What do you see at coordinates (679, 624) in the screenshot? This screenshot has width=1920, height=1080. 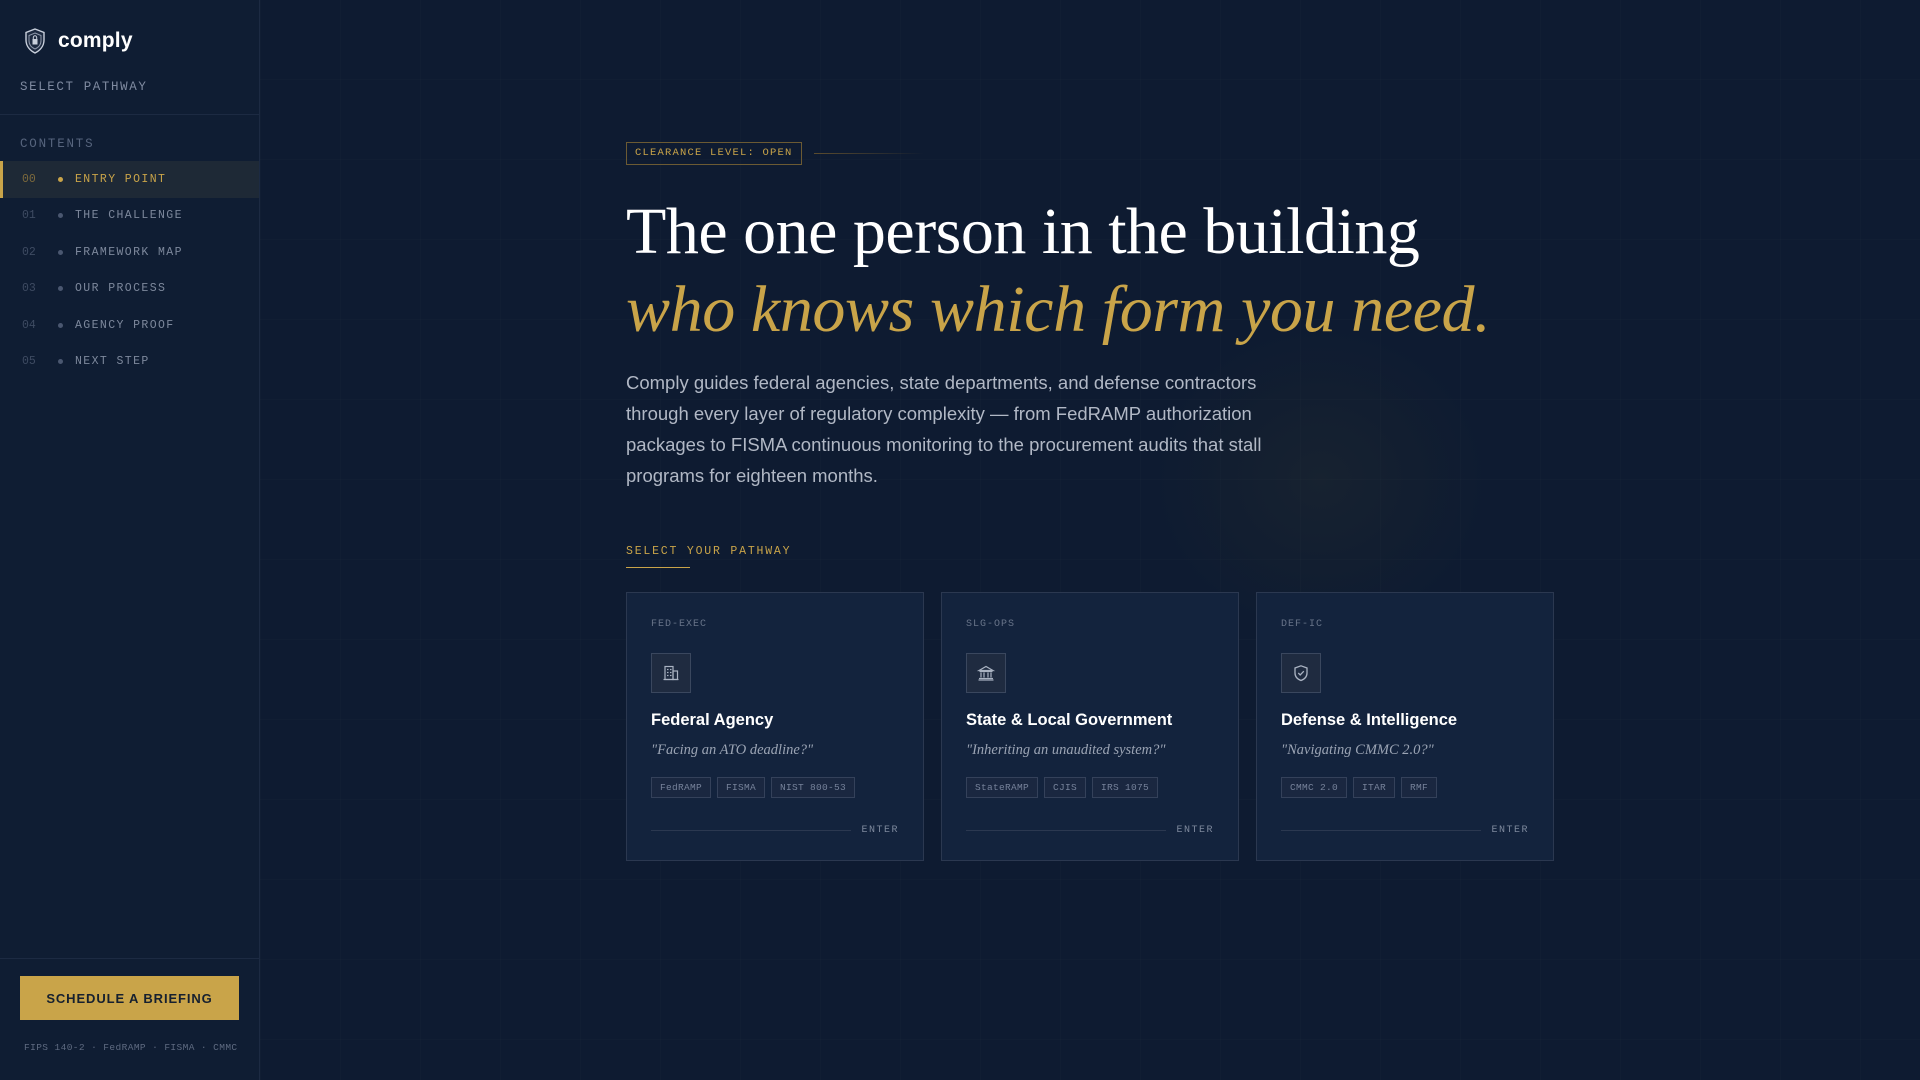 I see `card-code: FED-EXEC` at bounding box center [679, 624].